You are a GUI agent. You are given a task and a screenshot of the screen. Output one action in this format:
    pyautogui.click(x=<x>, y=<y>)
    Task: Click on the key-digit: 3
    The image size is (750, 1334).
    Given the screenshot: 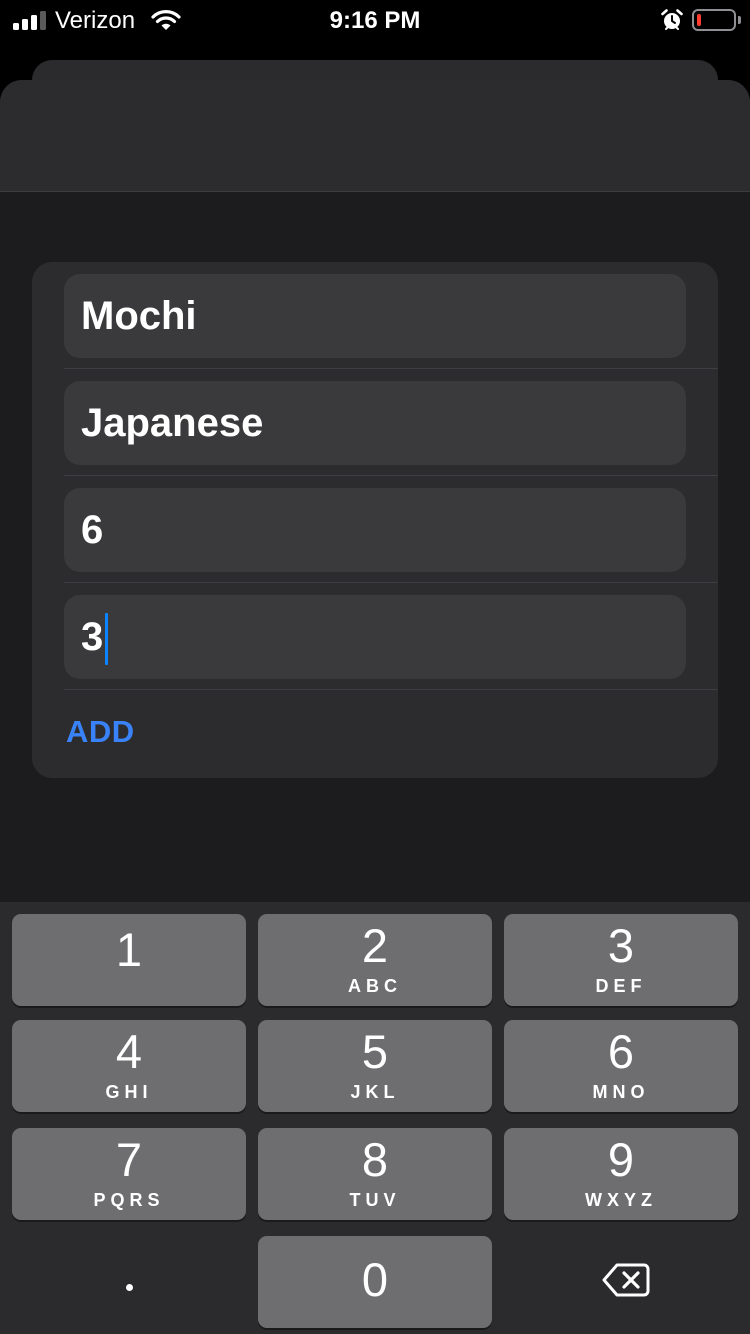 What is the action you would take?
    pyautogui.click(x=621, y=945)
    